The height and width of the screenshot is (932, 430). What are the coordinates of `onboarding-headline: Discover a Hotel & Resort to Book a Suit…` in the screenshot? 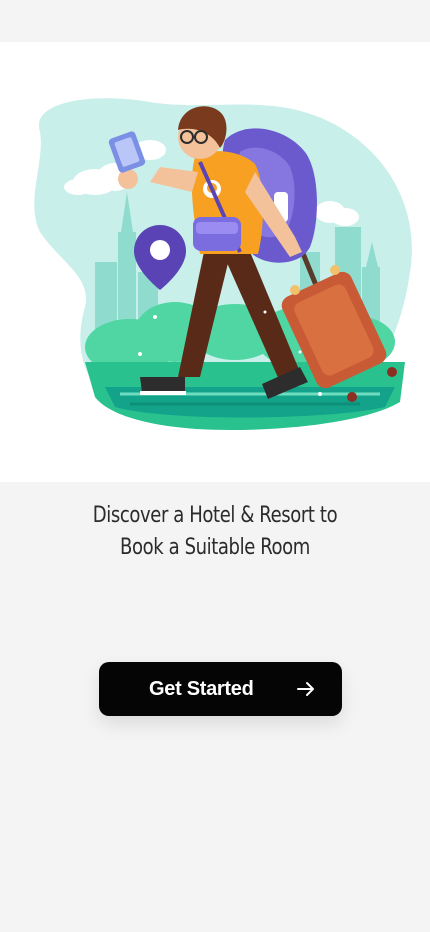 It's located at (215, 532).